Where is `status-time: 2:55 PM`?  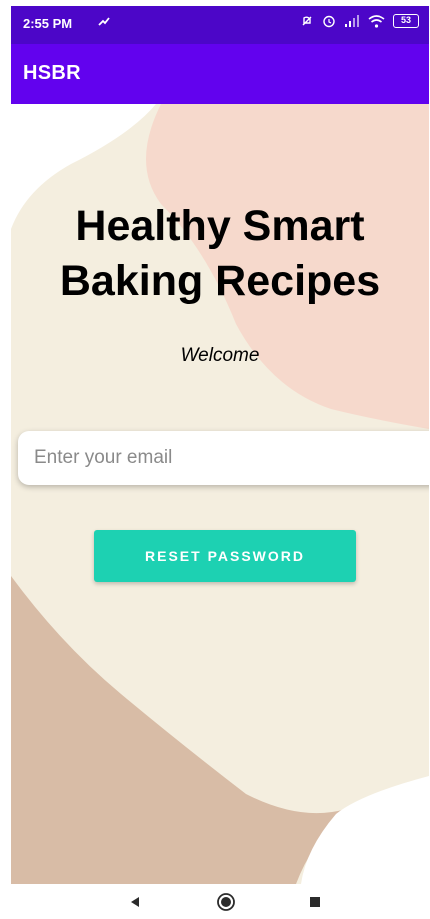
status-time: 2:55 PM is located at coordinates (48, 23).